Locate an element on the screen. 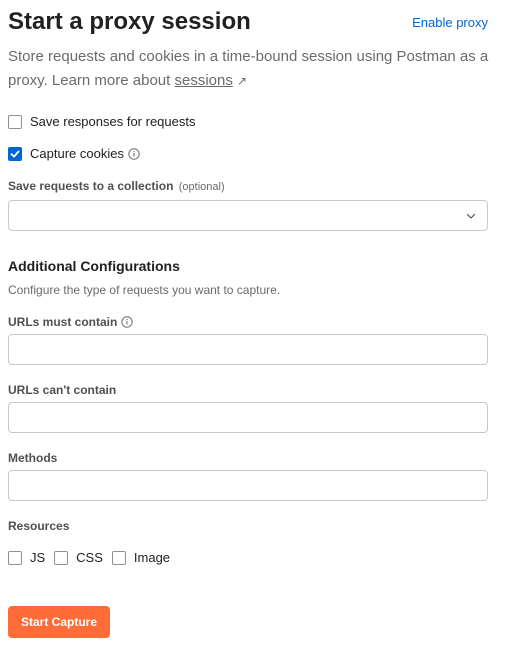  enable-proxy-link: Enable proxy is located at coordinates (450, 23).